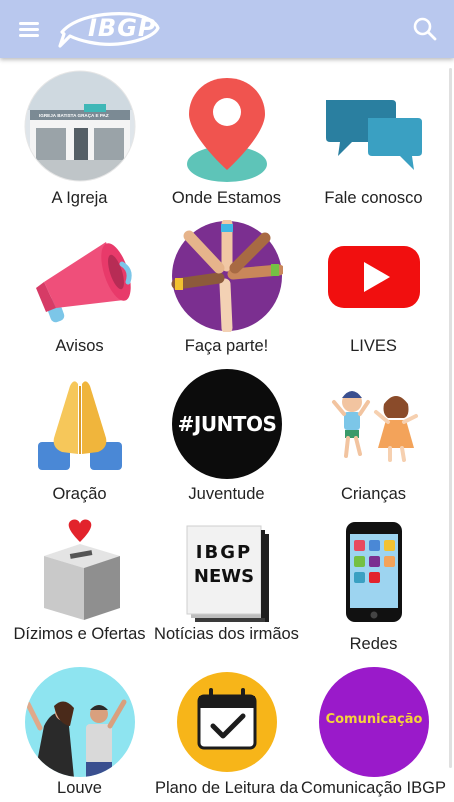 This screenshot has width=454, height=802. I want to click on tile-avisos: Avisos, so click(79, 282).